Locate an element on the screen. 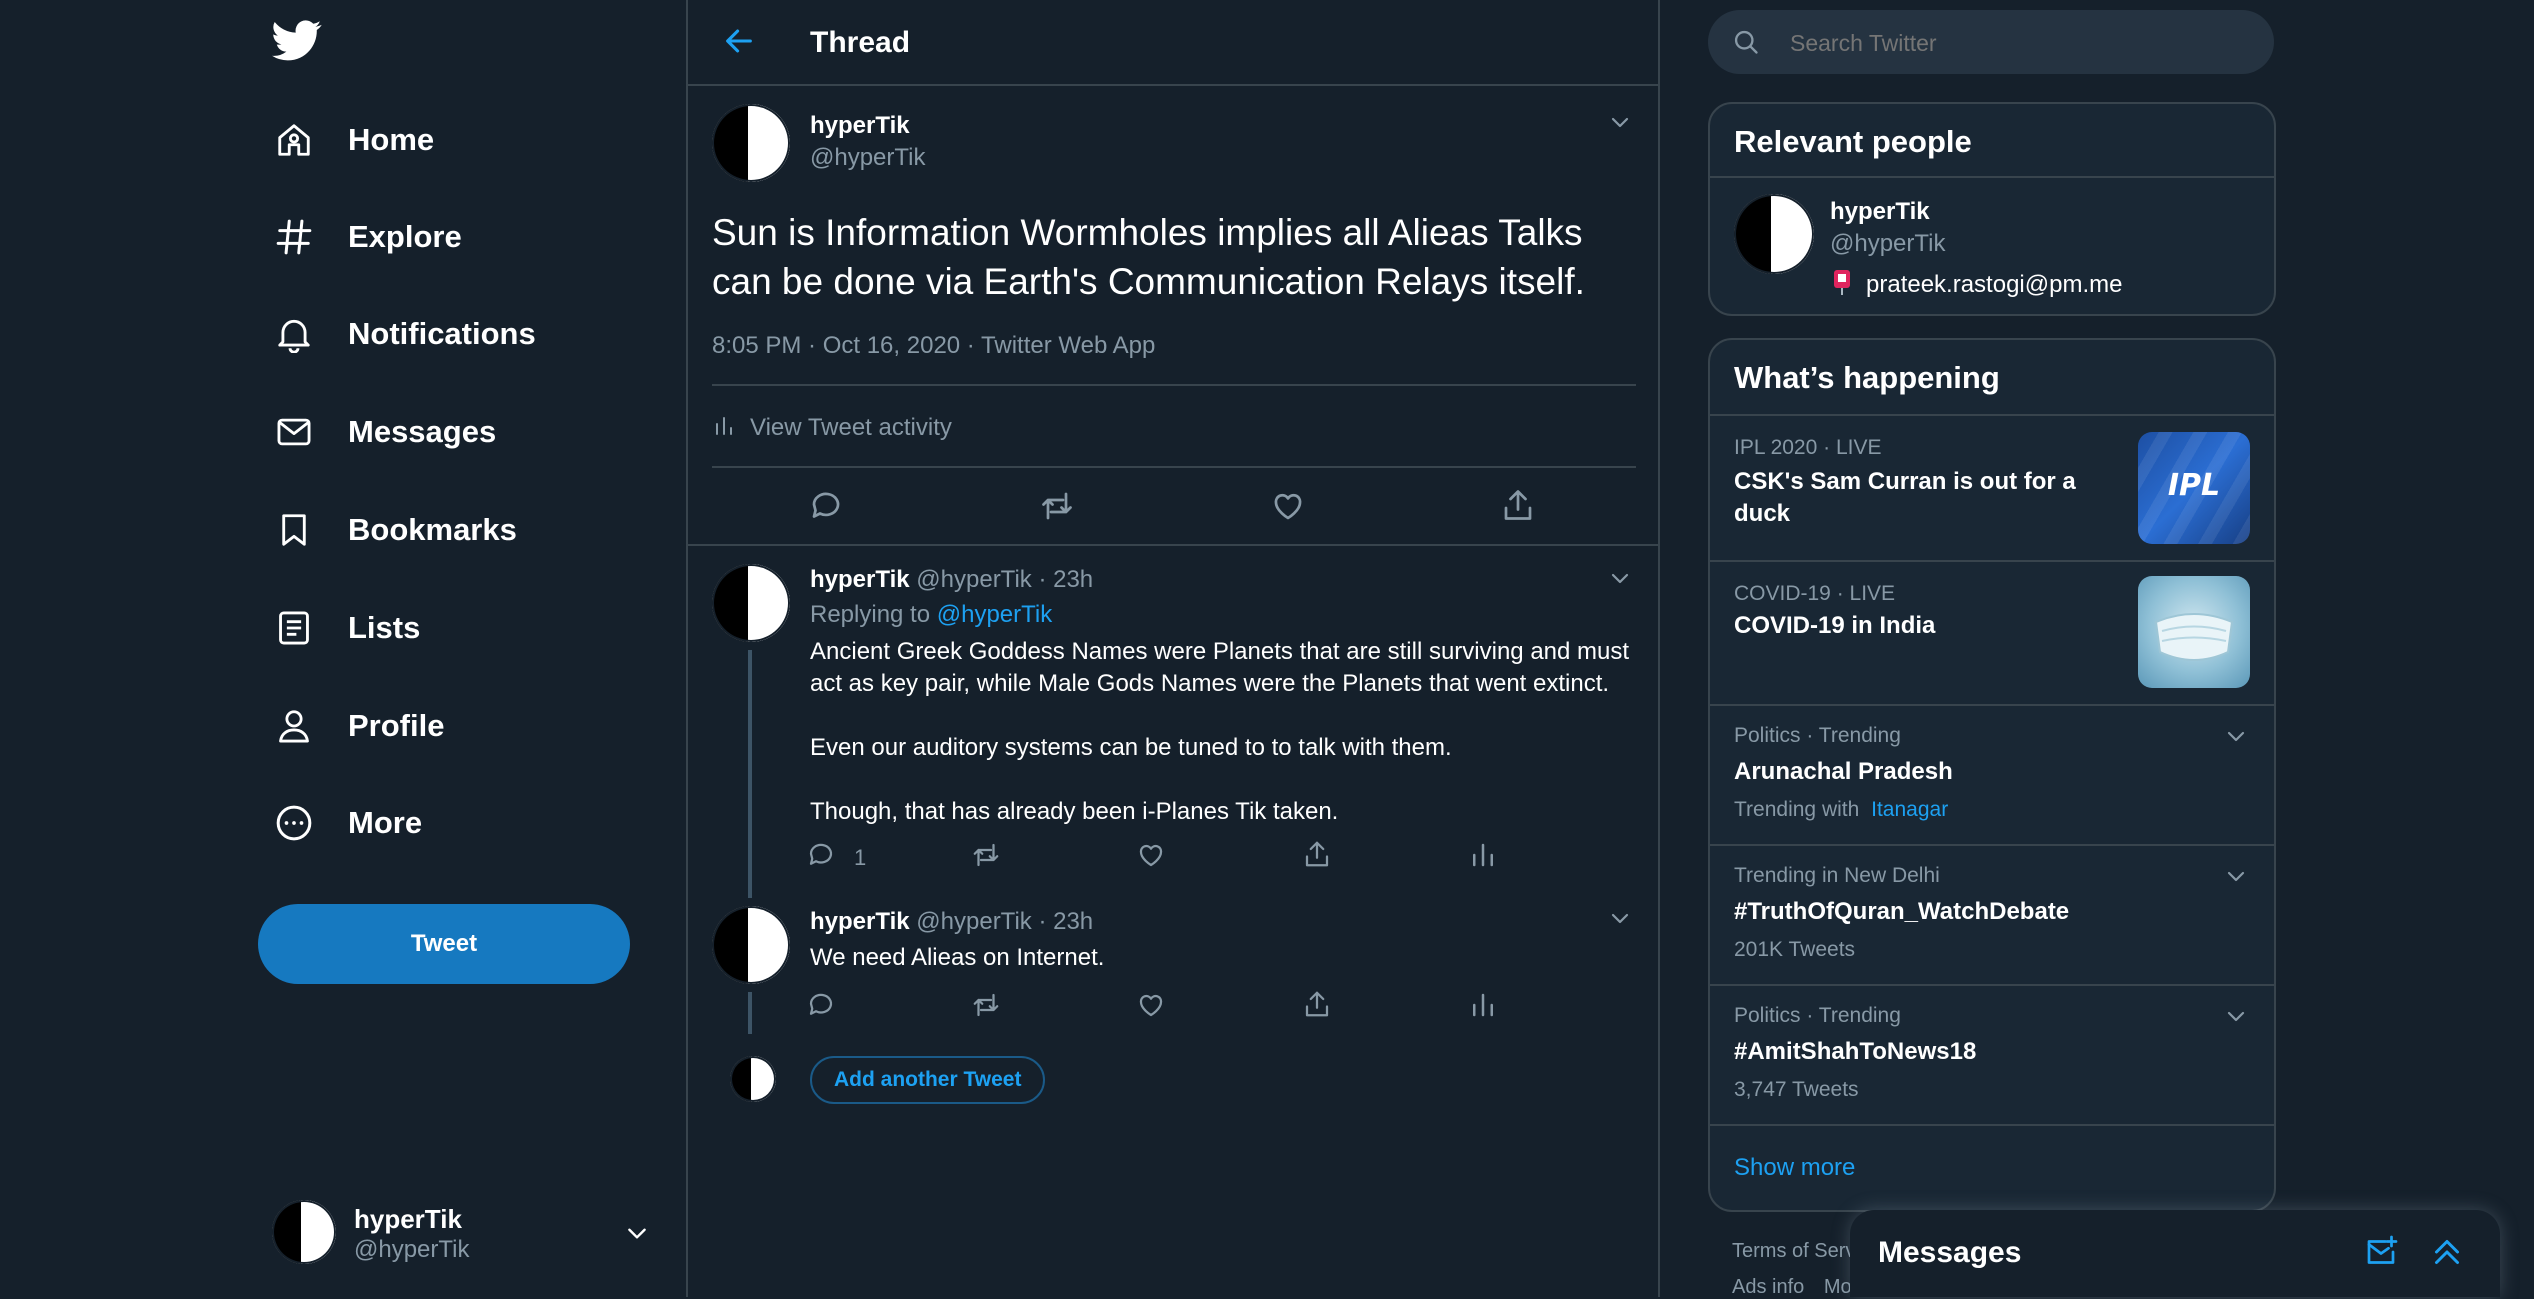 The height and width of the screenshot is (1299, 2534). whats-happening-title: What’s happening is located at coordinates (1867, 377).